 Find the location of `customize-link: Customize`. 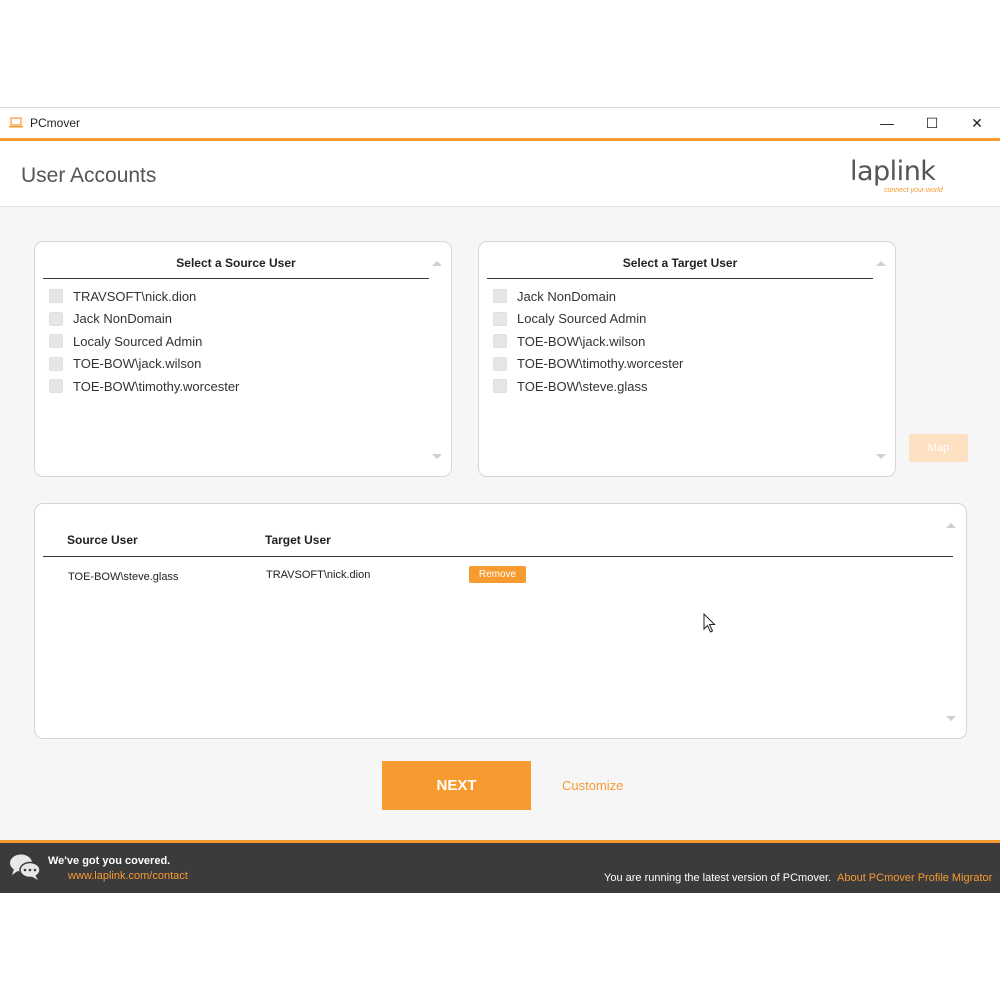

customize-link: Customize is located at coordinates (592, 785).